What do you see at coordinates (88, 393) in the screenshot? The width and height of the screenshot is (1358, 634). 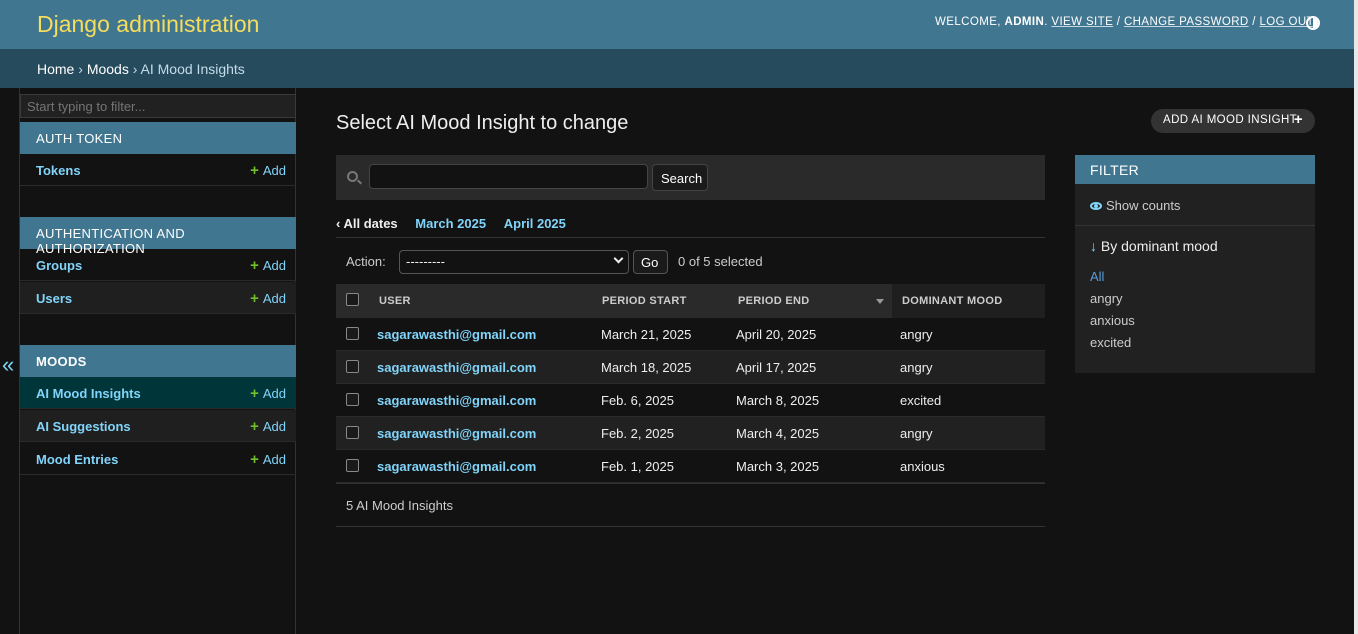 I see `sidebar-item-label: AI Mood Insights` at bounding box center [88, 393].